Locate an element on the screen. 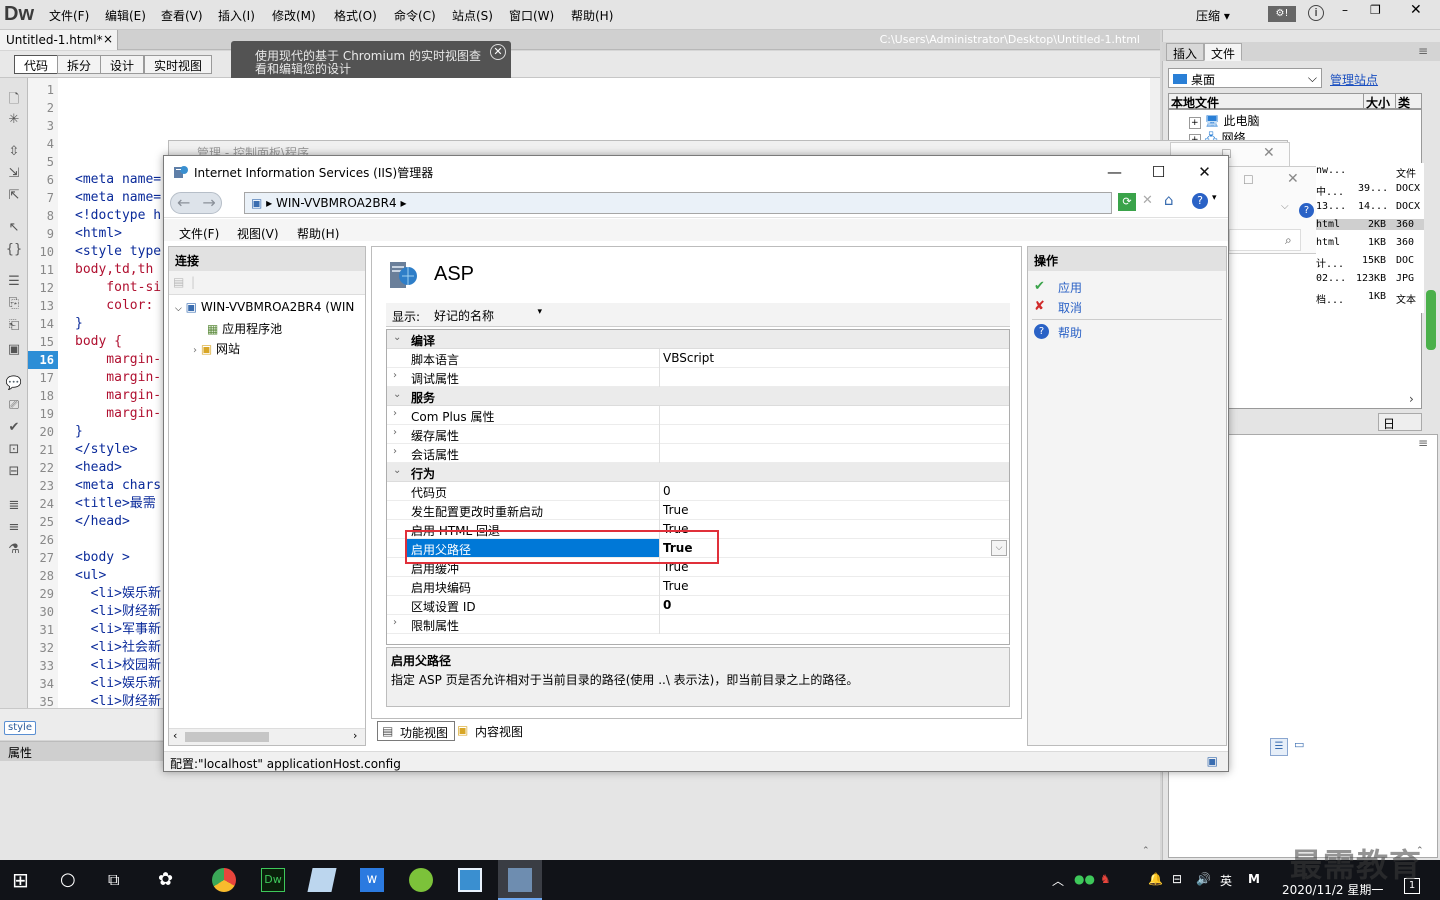 This screenshot has width=1440, height=900. grid-row: › Com Plus 属性 is located at coordinates (698, 415).